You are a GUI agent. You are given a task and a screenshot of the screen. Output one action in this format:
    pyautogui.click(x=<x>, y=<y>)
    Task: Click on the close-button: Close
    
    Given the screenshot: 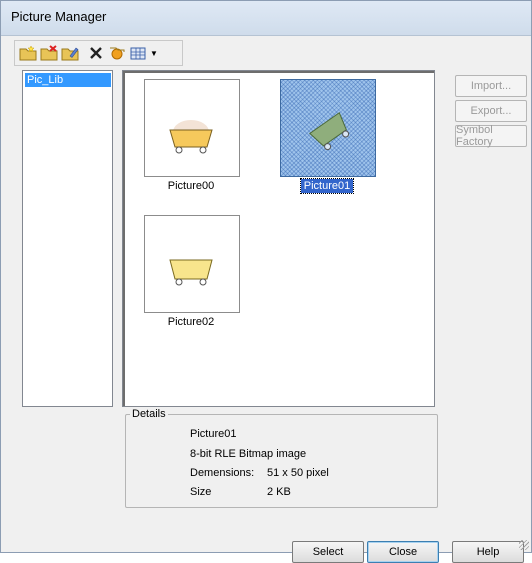 What is the action you would take?
    pyautogui.click(x=403, y=552)
    